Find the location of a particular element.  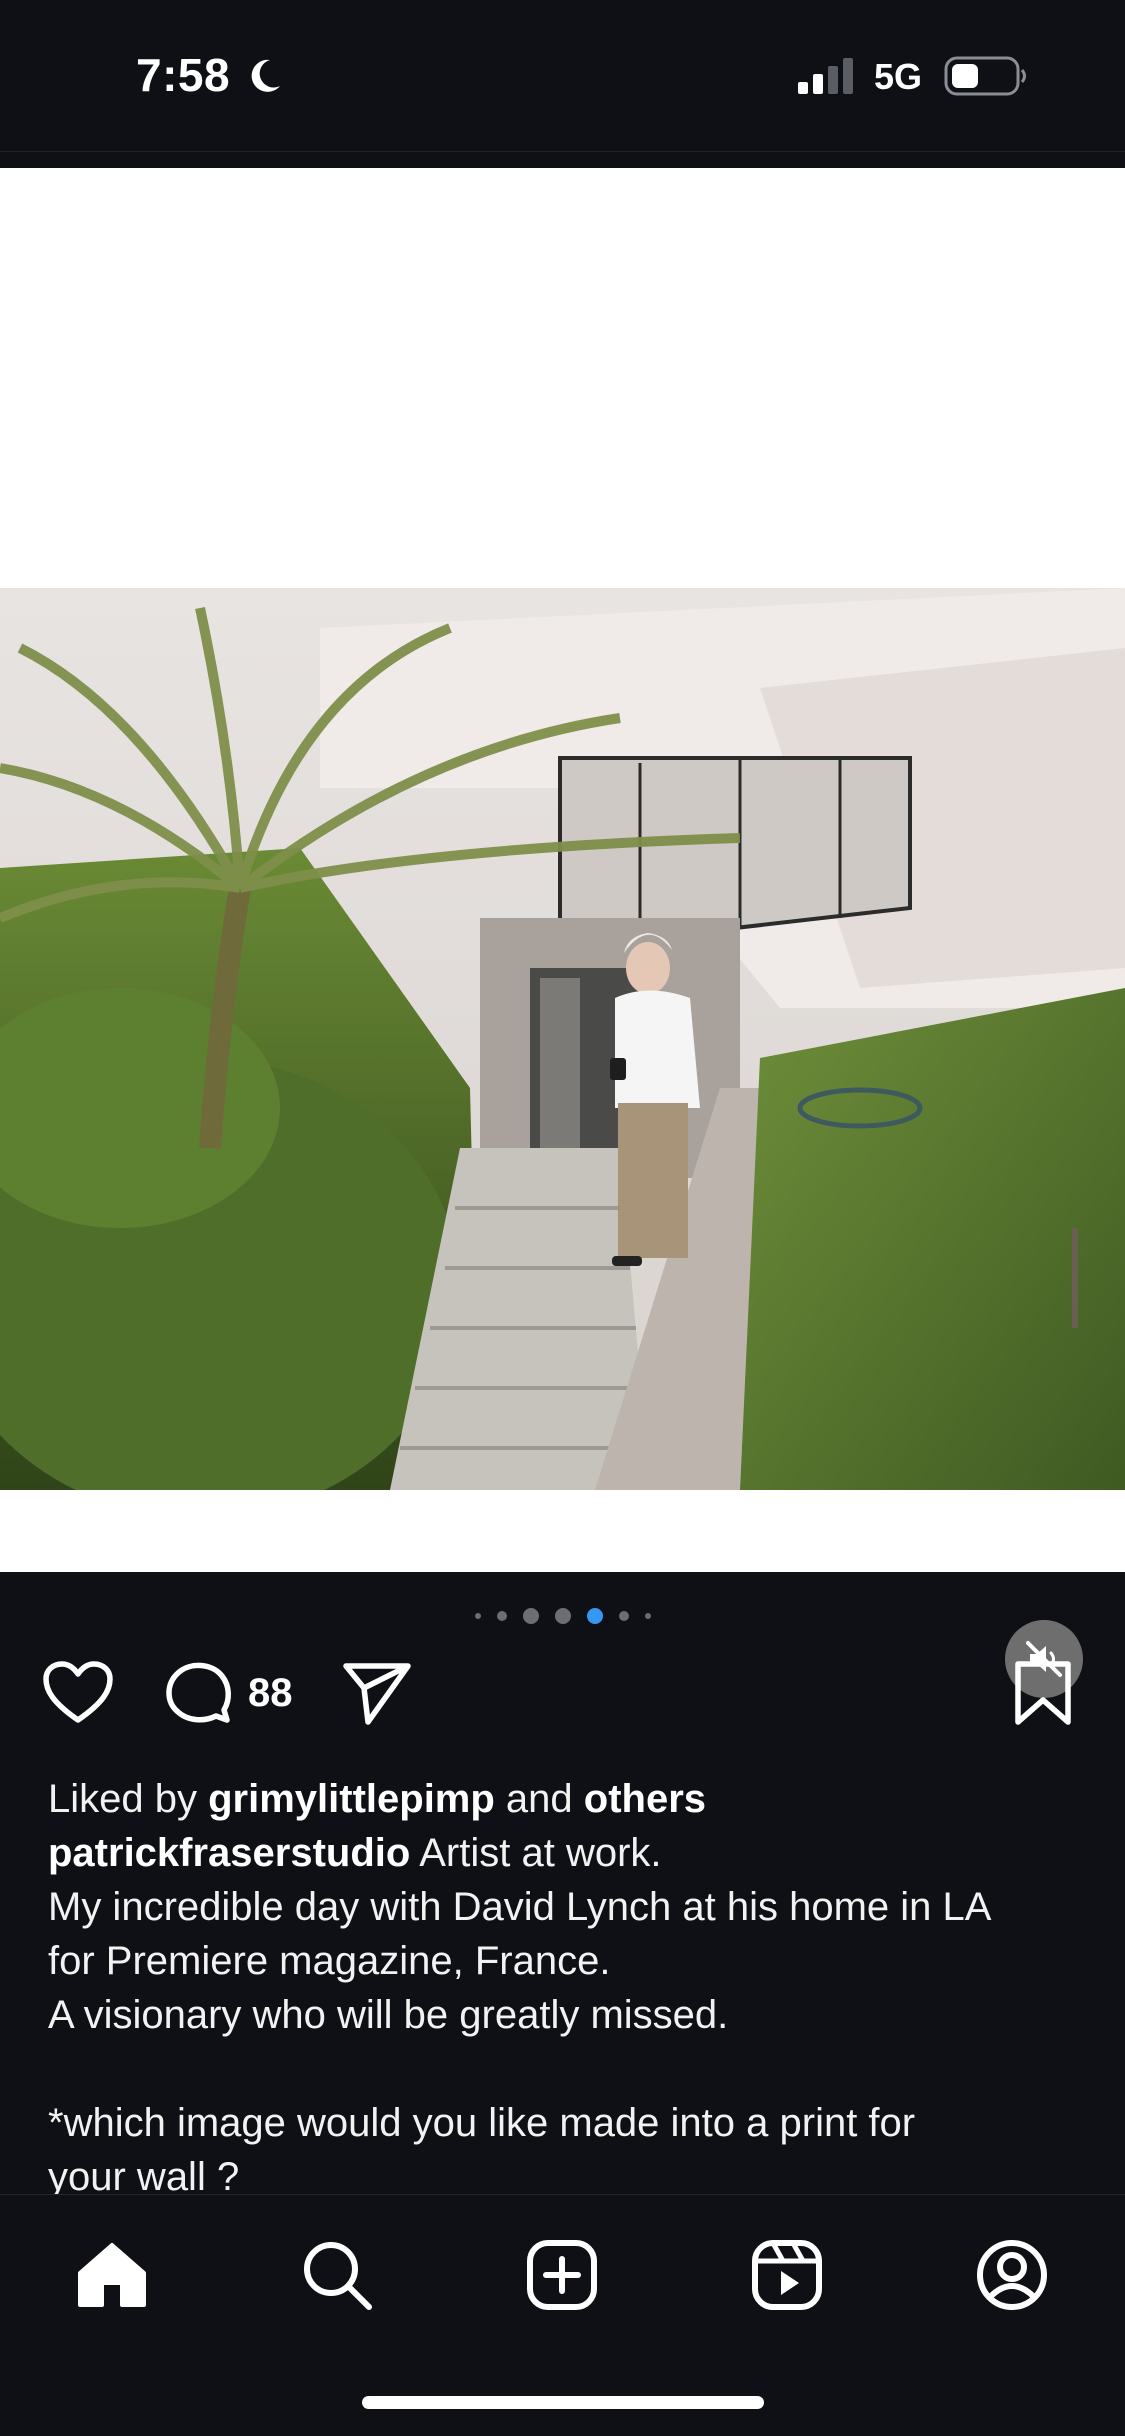

network-label: 5G is located at coordinates (898, 76).